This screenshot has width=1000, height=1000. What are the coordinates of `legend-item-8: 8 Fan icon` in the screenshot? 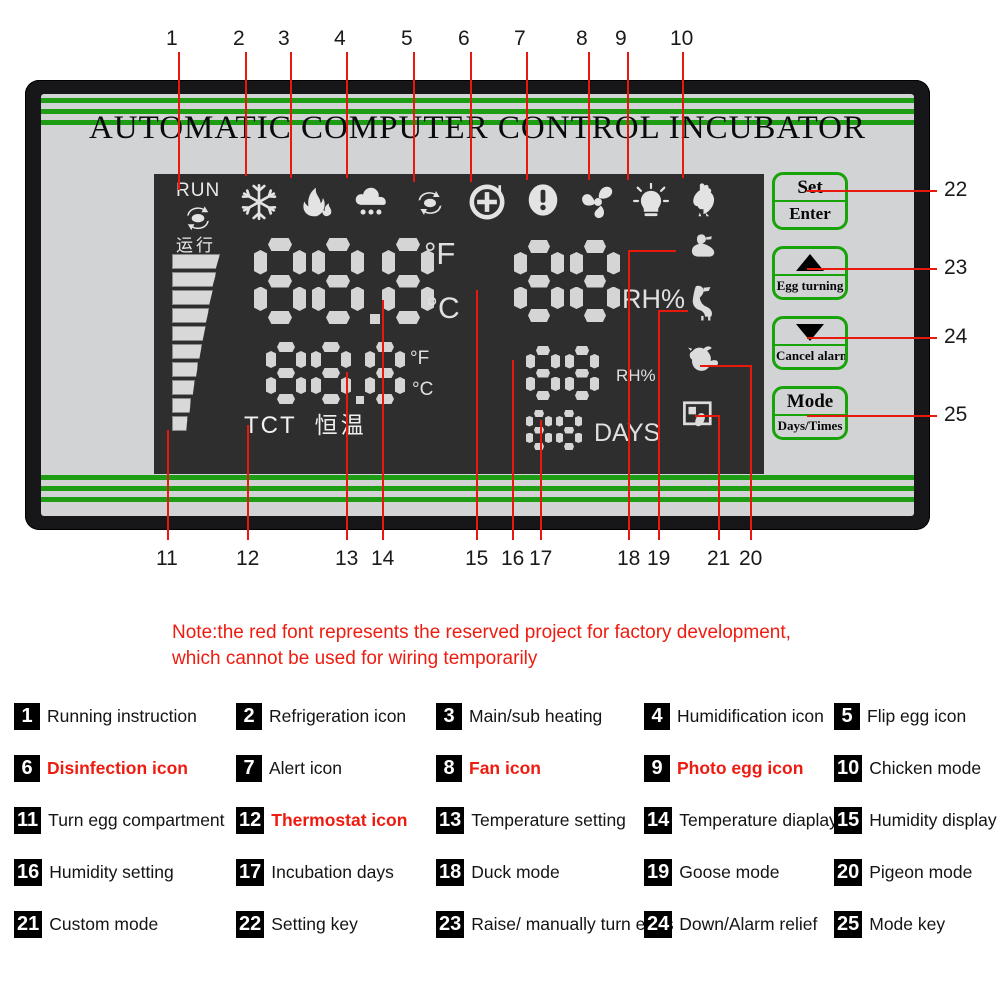 It's located at (540, 768).